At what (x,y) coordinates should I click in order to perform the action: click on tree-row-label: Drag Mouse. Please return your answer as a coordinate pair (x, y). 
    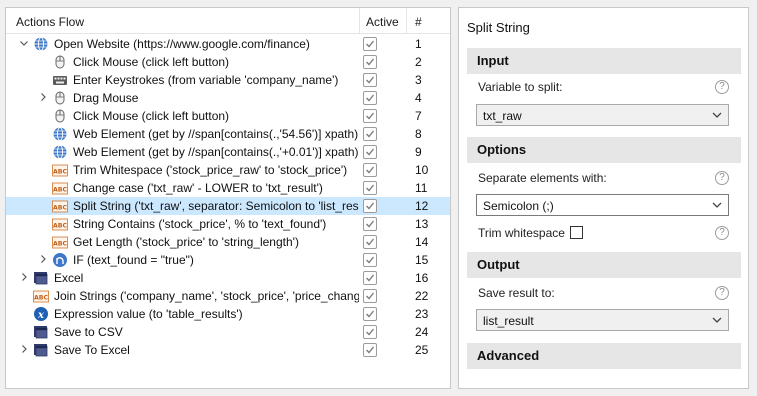
    Looking at the image, I should click on (106, 98).